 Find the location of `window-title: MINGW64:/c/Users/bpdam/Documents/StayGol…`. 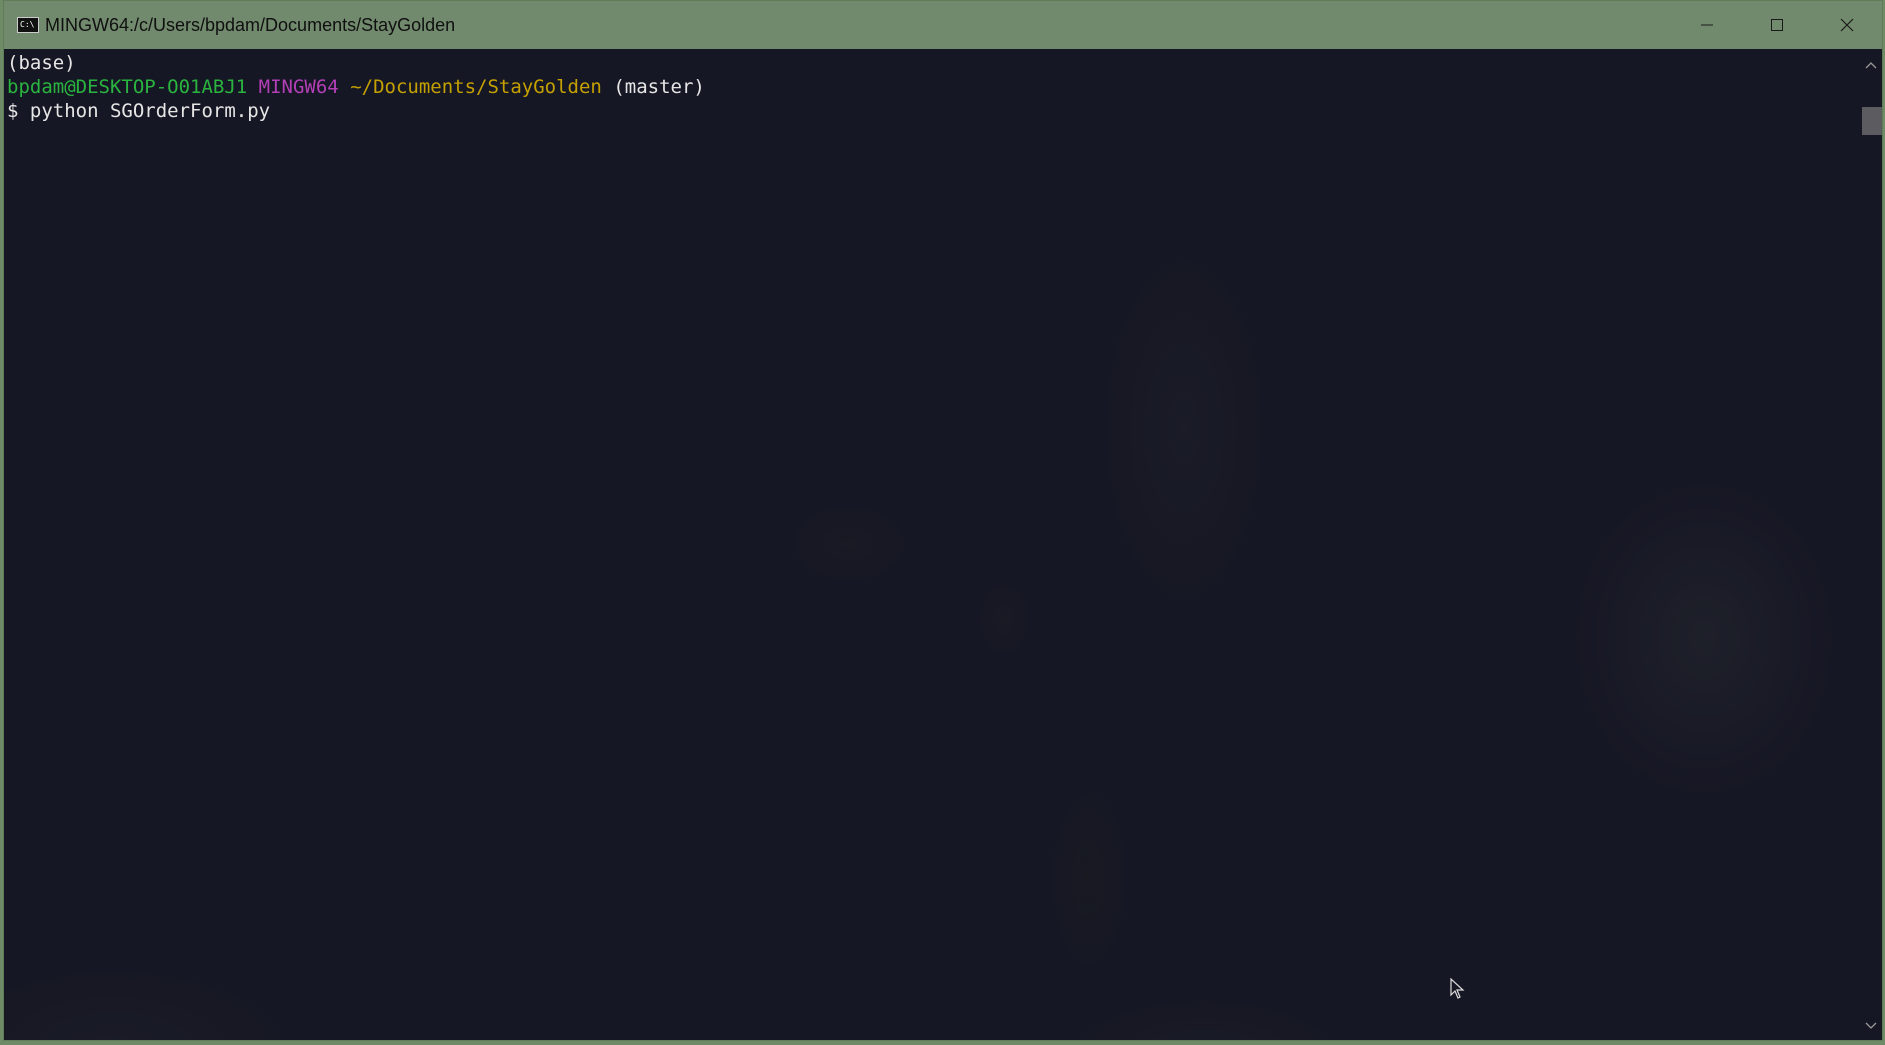

window-title: MINGW64:/c/Users/bpdam/Documents/StayGol… is located at coordinates (250, 24).